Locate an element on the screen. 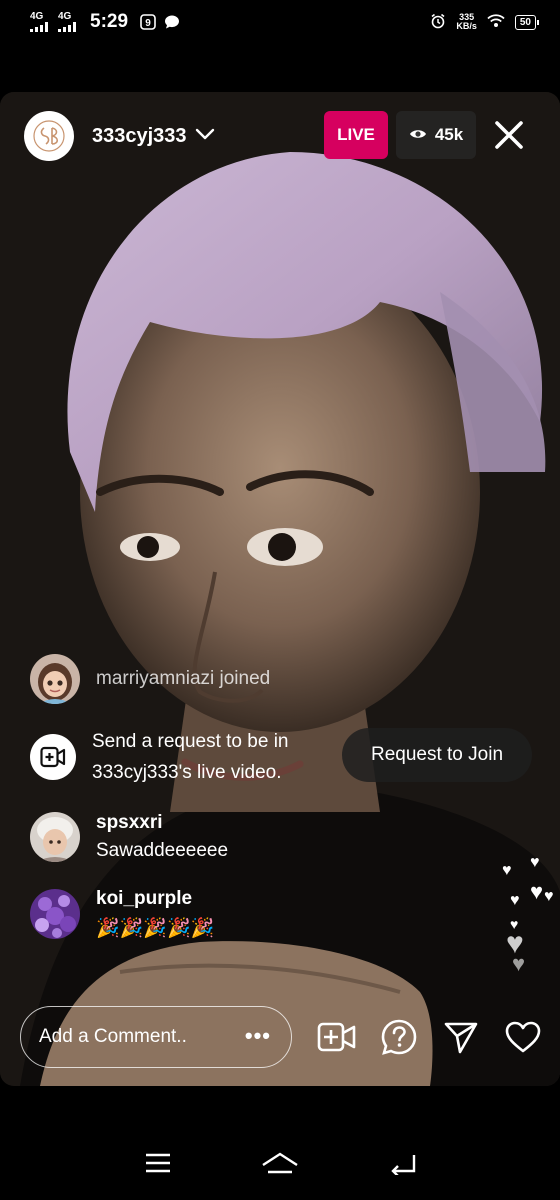  request-to-join-button: Request to Join is located at coordinates (437, 755).